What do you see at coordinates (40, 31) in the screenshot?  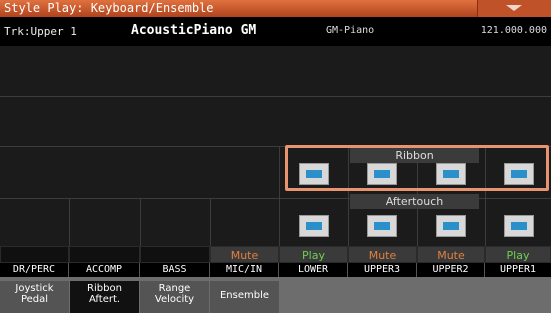 I see `track-label: Trk:Upper 1` at bounding box center [40, 31].